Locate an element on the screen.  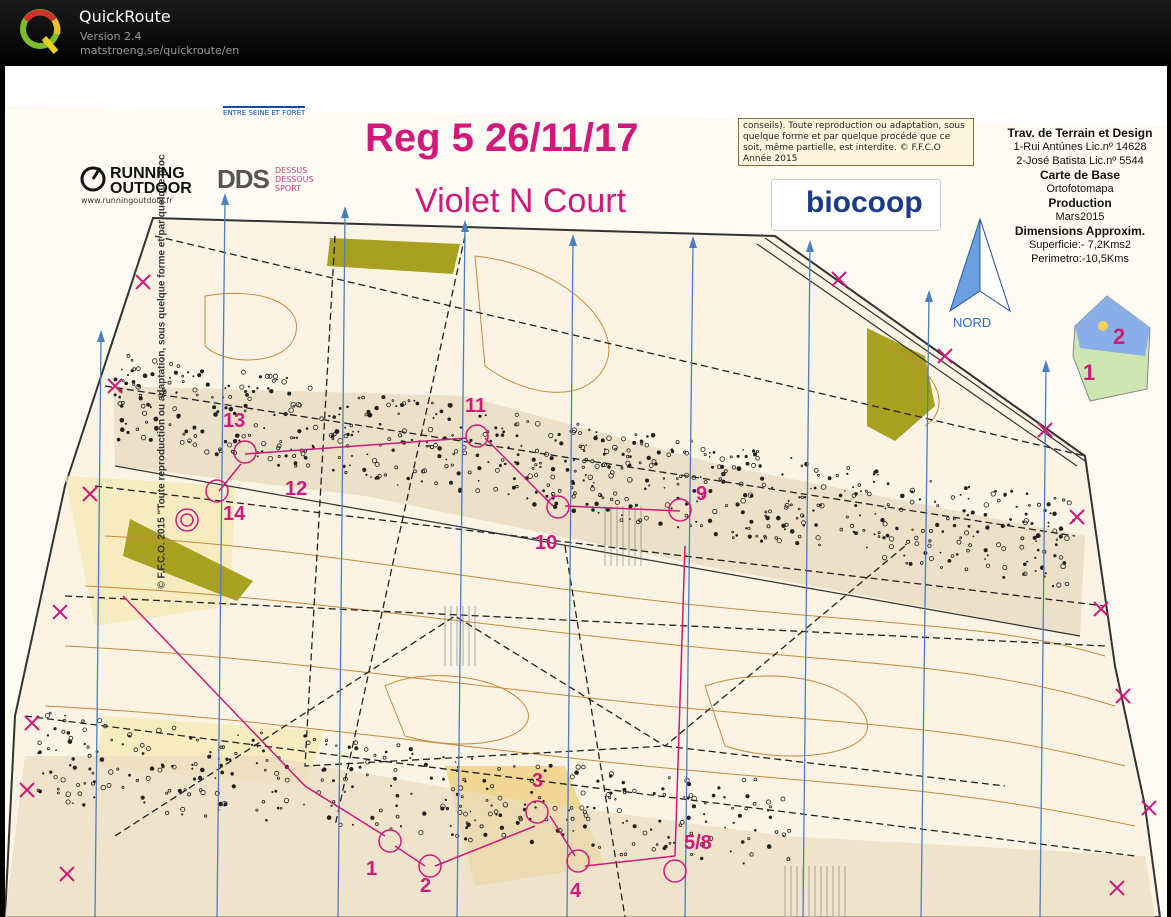
credits-surface: Superficie:- 7,2Kms2 is located at coordinates (1080, 245).